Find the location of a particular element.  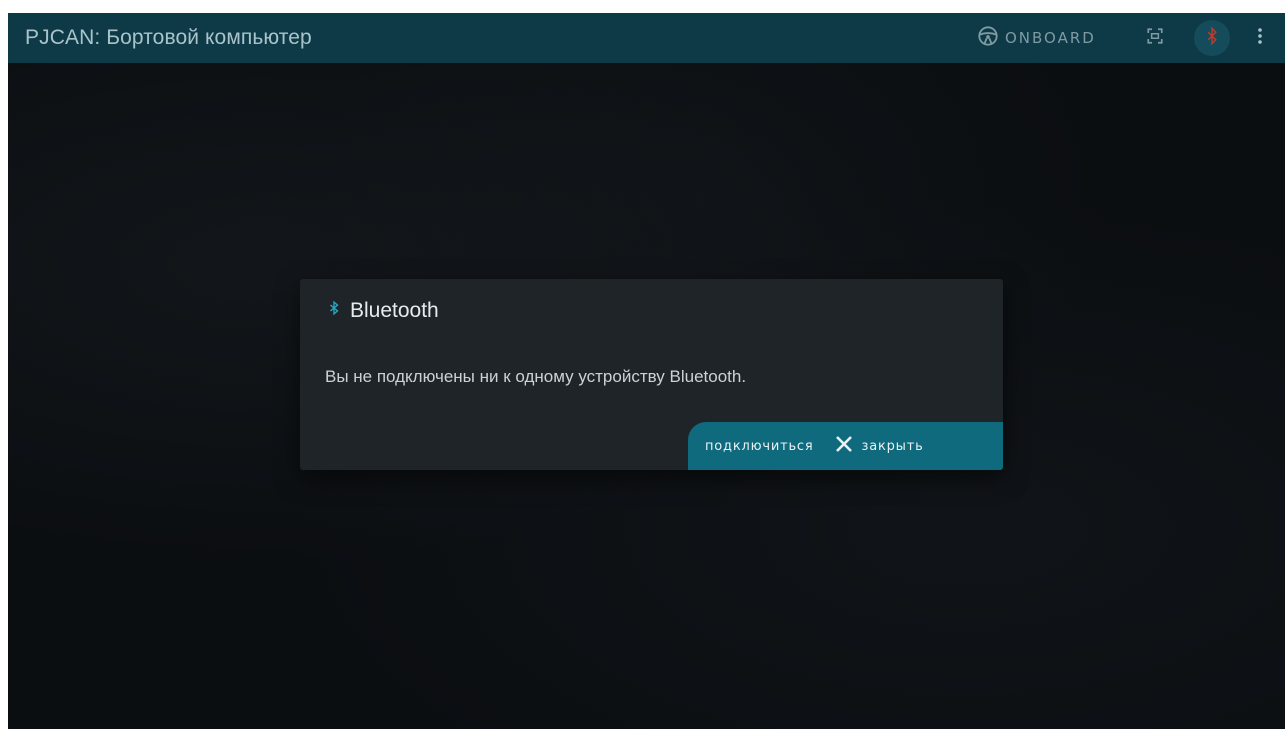

close-button: закрыть is located at coordinates (879, 446).